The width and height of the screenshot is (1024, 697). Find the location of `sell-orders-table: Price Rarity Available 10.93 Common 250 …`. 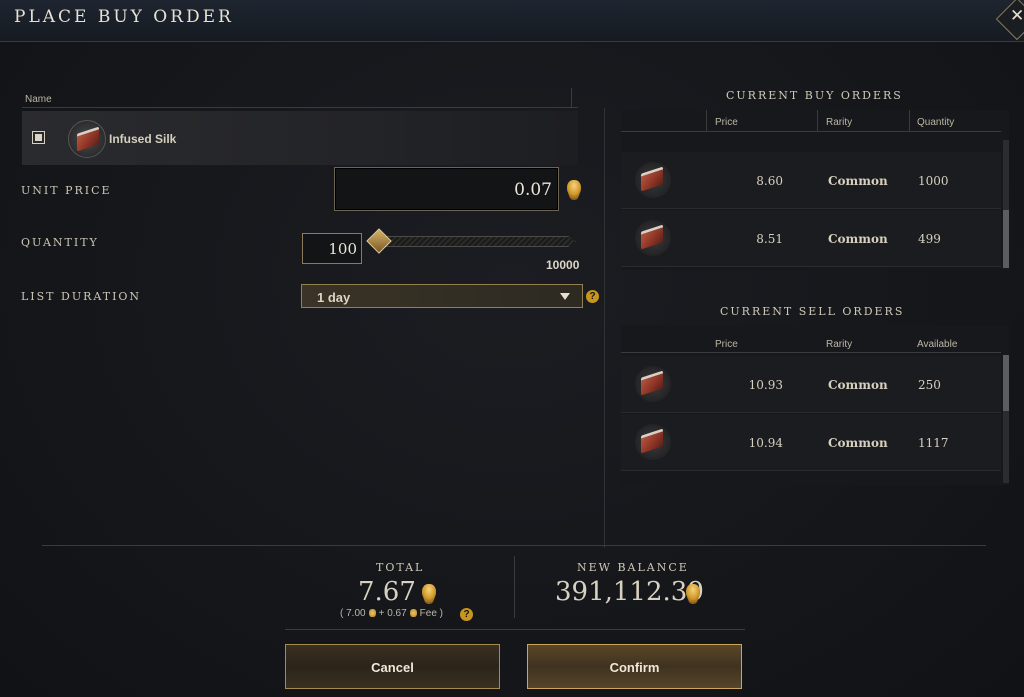

sell-orders-table: Price Rarity Available 10.93 Common 250 … is located at coordinates (815, 405).